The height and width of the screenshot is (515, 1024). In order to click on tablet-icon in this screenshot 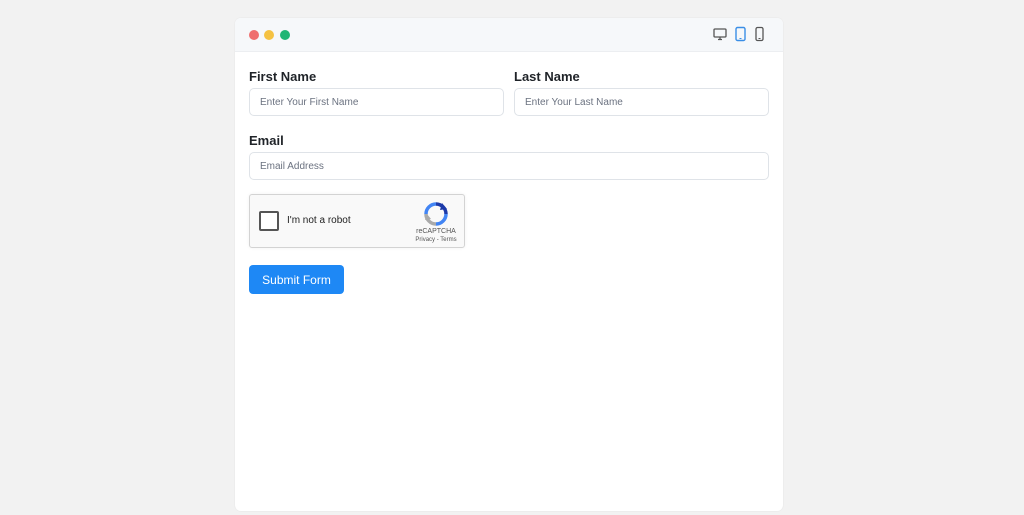, I will do `click(740, 34)`.